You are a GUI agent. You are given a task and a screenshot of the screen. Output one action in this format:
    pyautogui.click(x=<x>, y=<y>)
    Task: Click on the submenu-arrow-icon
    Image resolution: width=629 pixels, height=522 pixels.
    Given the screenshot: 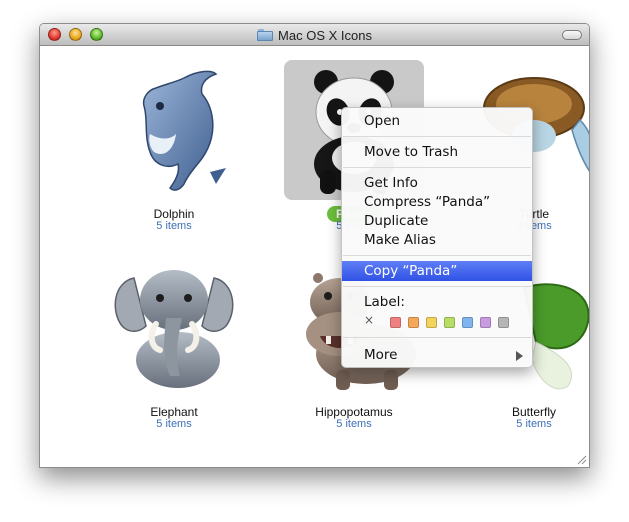 What is the action you would take?
    pyautogui.click(x=519, y=356)
    